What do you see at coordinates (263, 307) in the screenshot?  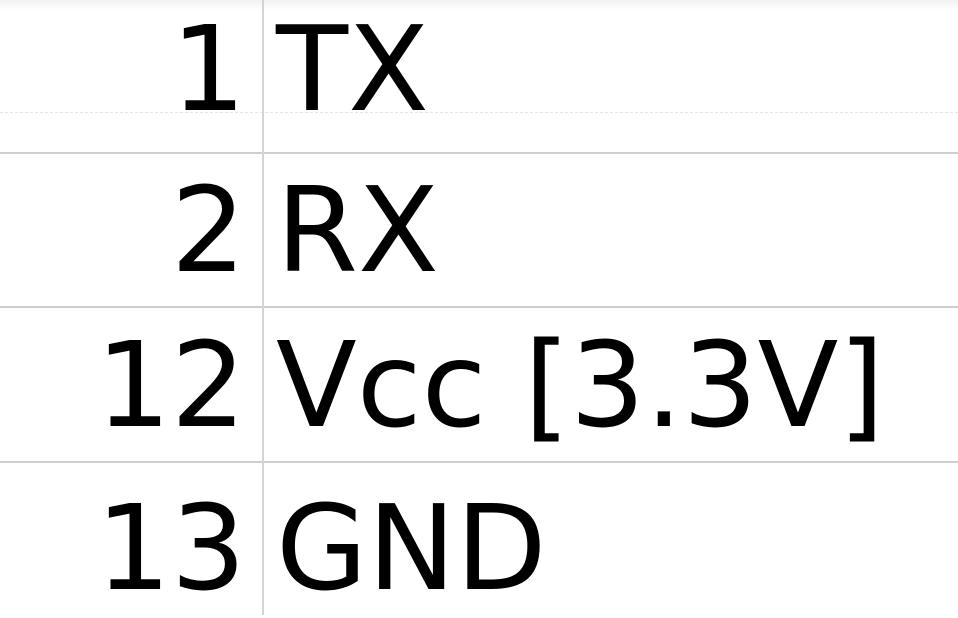 I see `column-divider` at bounding box center [263, 307].